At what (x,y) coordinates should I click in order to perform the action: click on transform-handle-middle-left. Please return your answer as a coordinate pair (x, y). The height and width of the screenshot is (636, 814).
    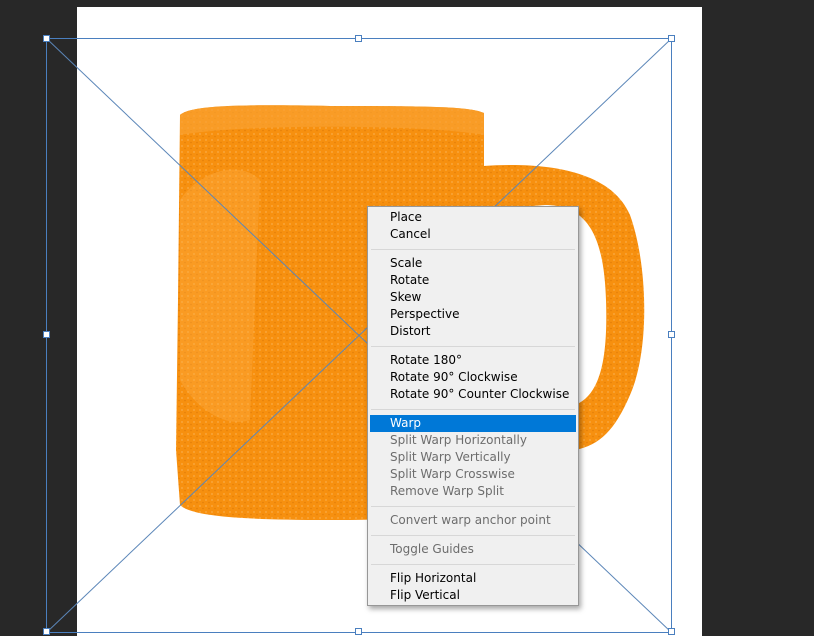
    Looking at the image, I should click on (46, 334).